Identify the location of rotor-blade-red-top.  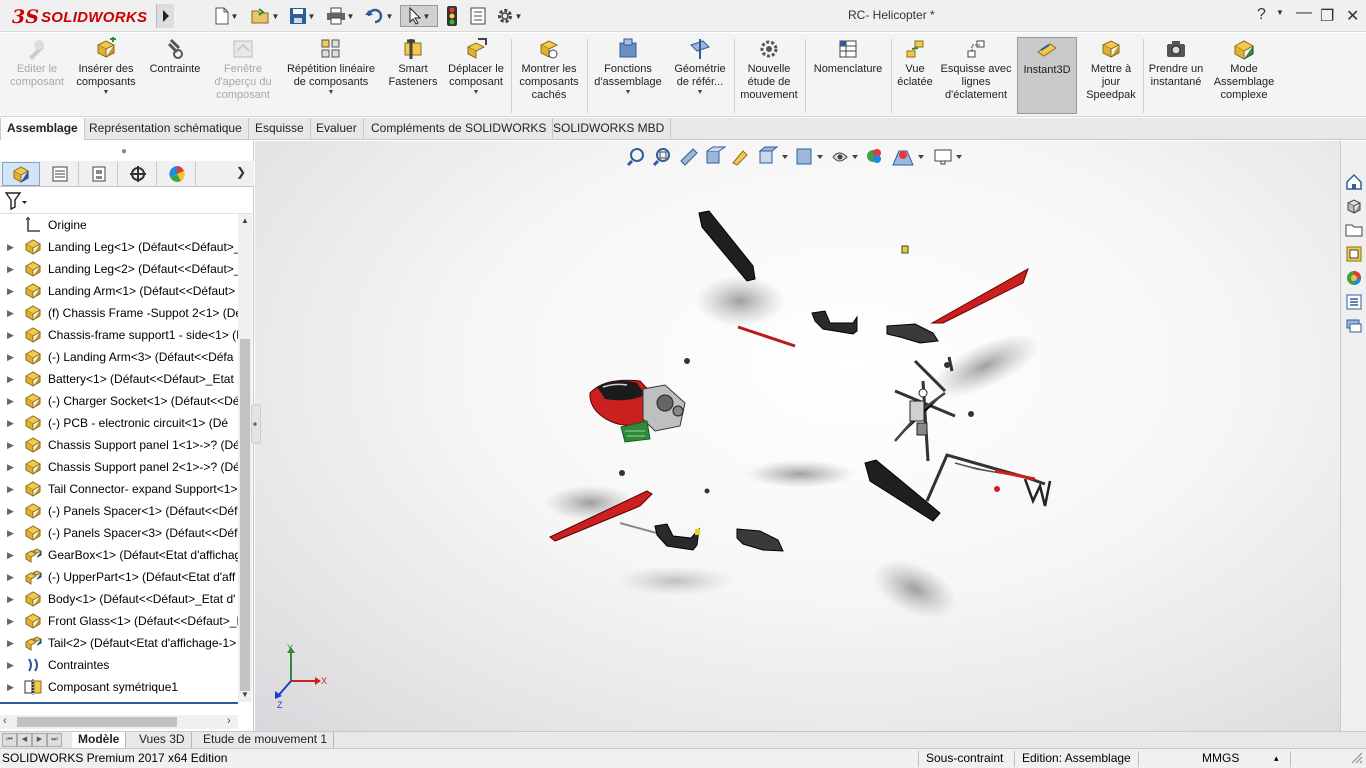
(979, 295).